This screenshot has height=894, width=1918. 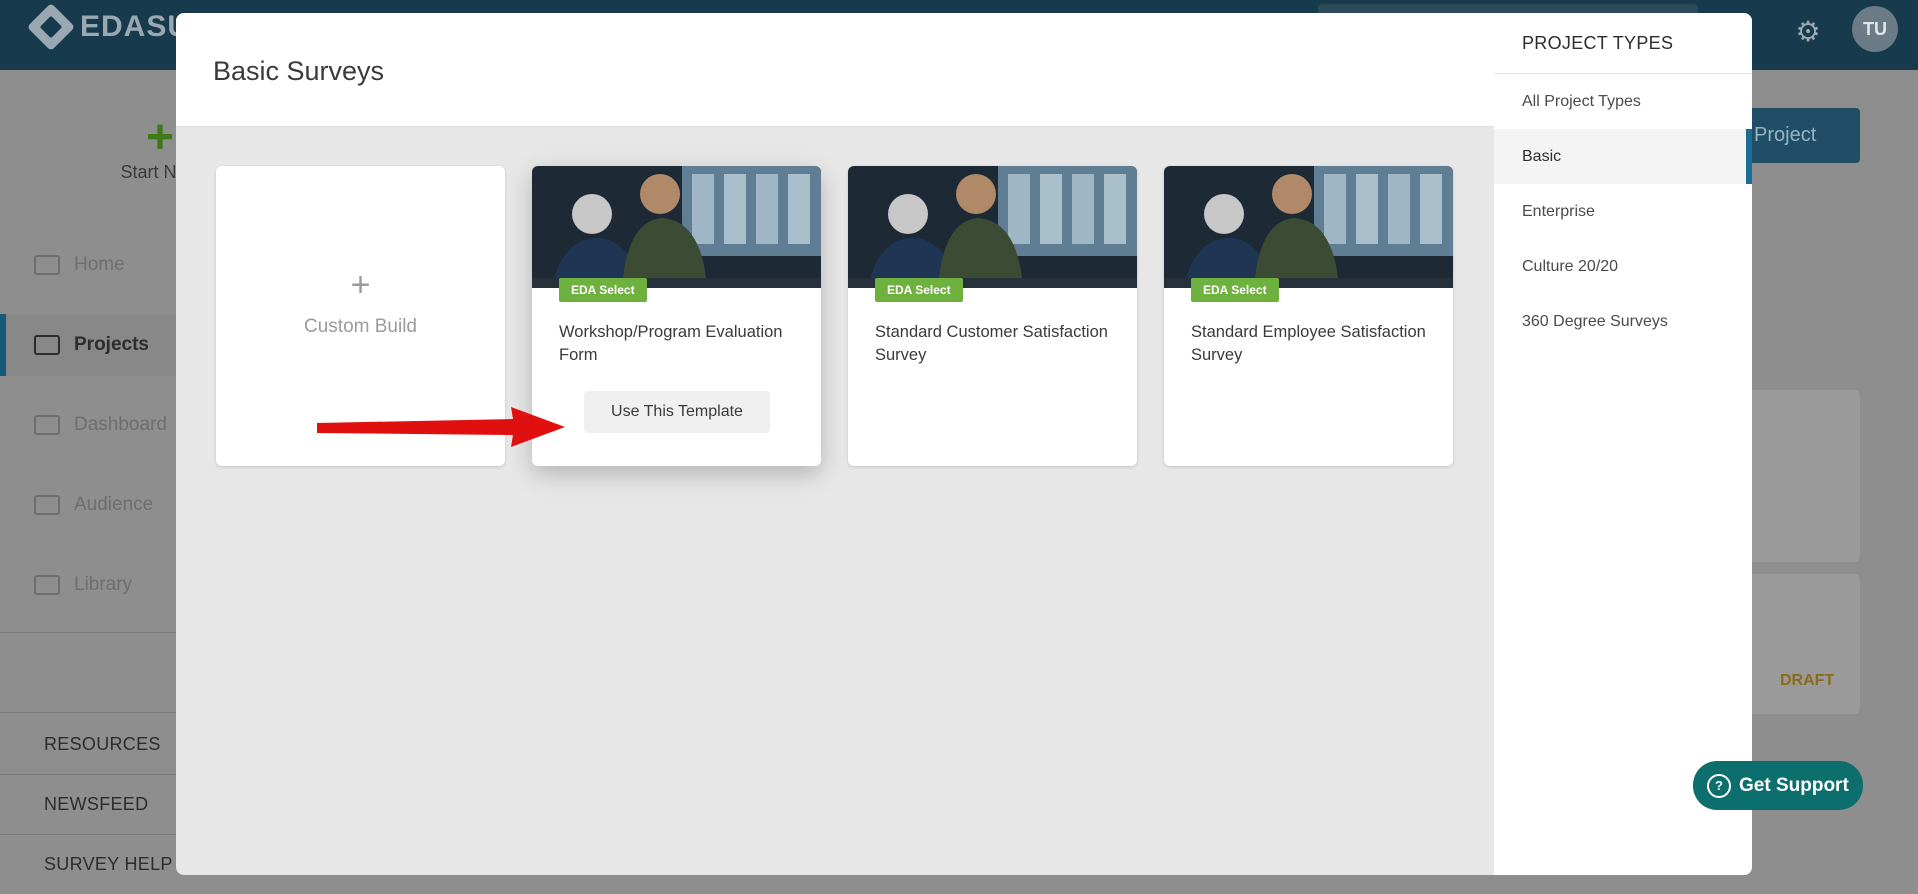 I want to click on type-culture-2020: Culture 20/20, so click(x=1623, y=266).